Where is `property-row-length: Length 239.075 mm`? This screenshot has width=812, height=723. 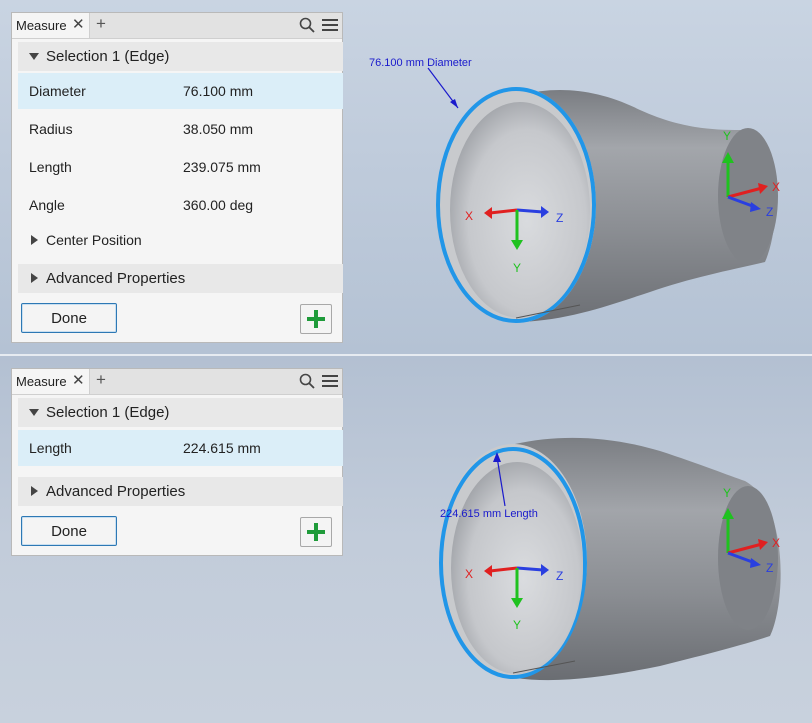 property-row-length: Length 239.075 mm is located at coordinates (180, 167).